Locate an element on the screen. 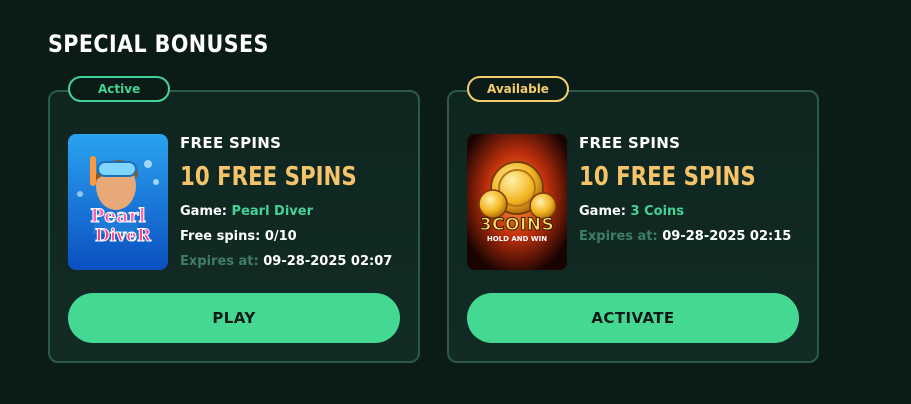  expires-line: Expires at: 09-28-2025 02:07 is located at coordinates (294, 261).